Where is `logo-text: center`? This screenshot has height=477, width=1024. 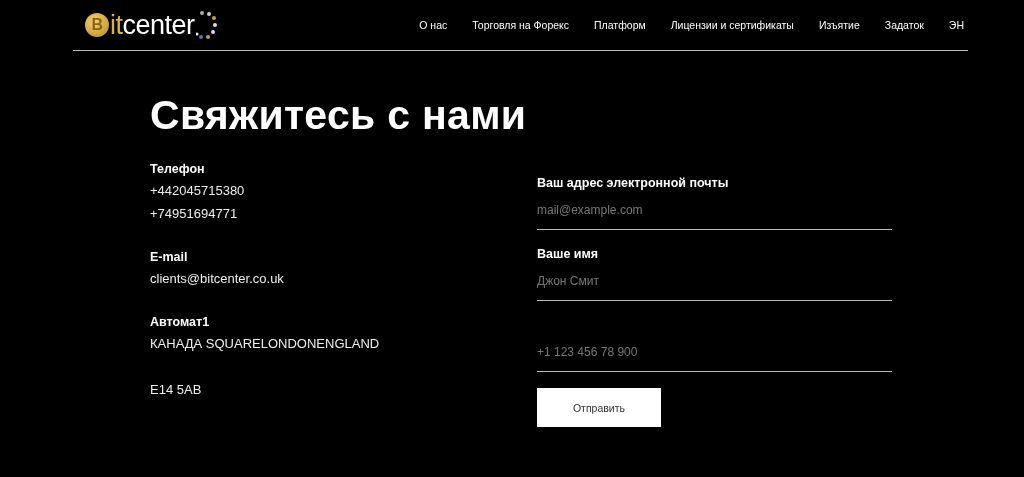
logo-text: center is located at coordinates (158, 25).